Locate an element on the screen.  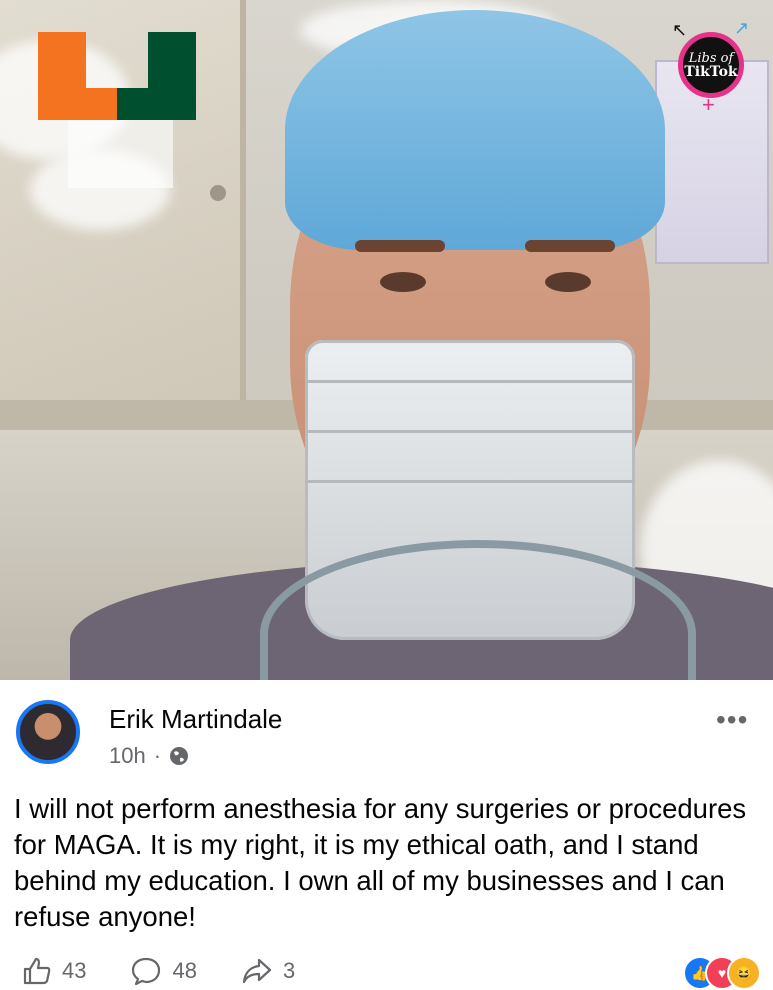
globe-icon is located at coordinates (179, 756).